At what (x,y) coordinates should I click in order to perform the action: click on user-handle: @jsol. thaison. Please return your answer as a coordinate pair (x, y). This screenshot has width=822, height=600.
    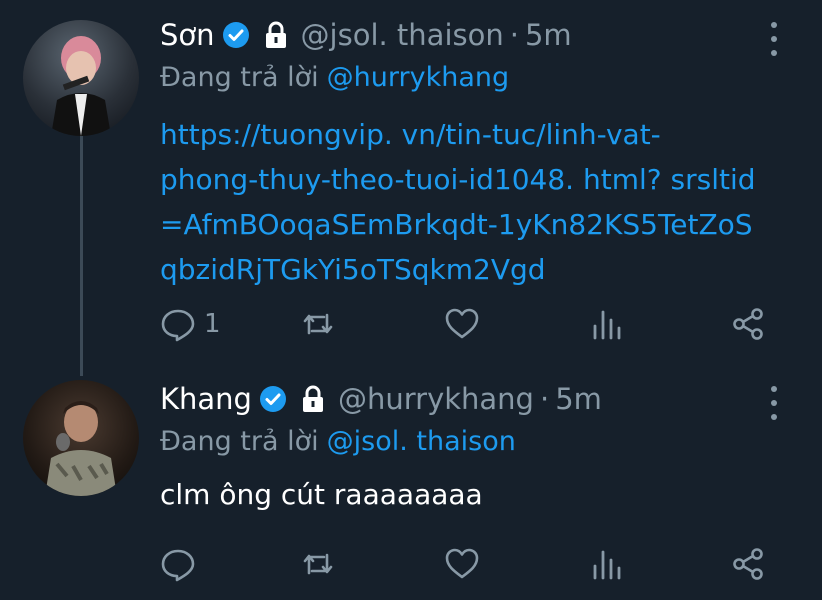
    Looking at the image, I should click on (402, 35).